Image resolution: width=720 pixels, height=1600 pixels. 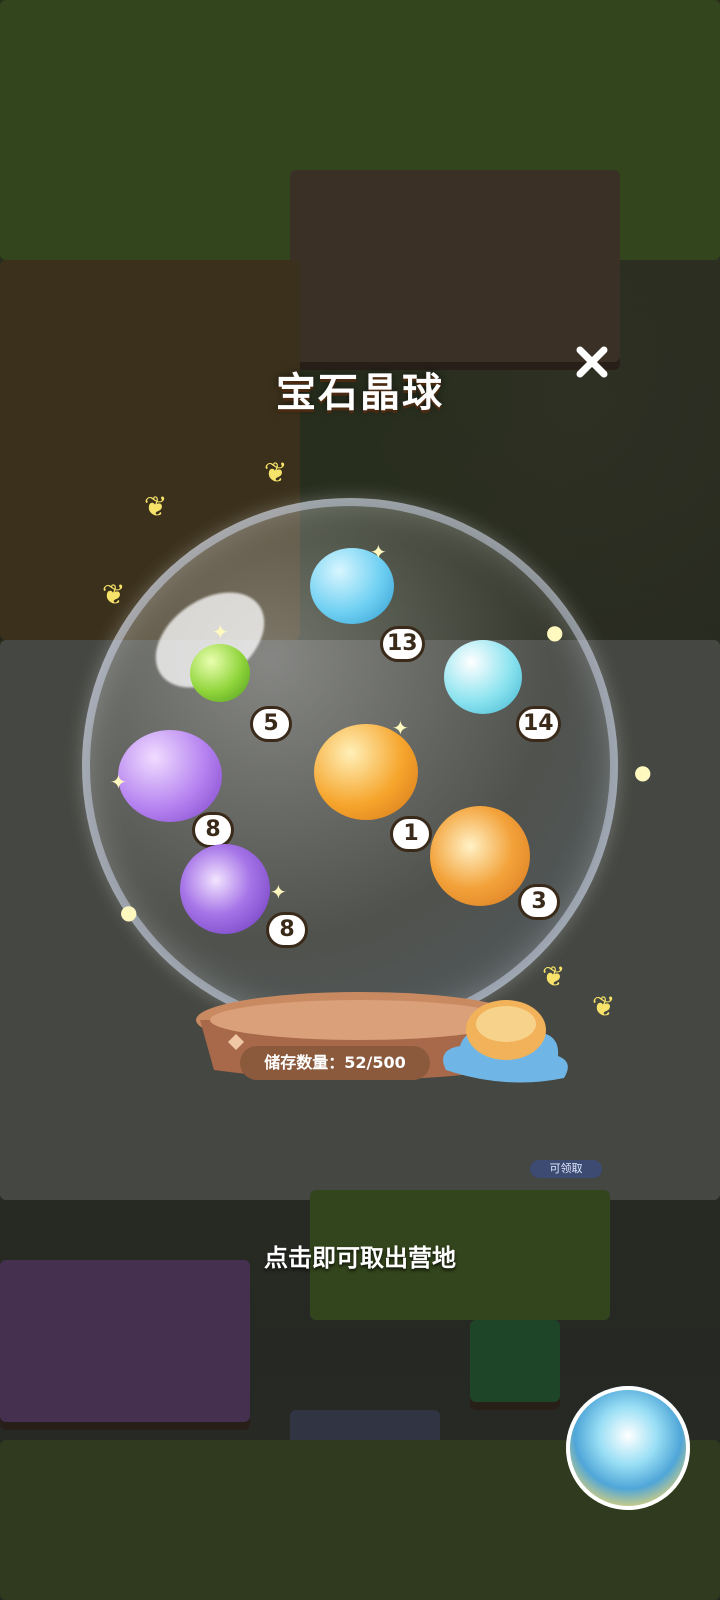 I want to click on storage-count: 储存数量：52/500, so click(x=335, y=1063).